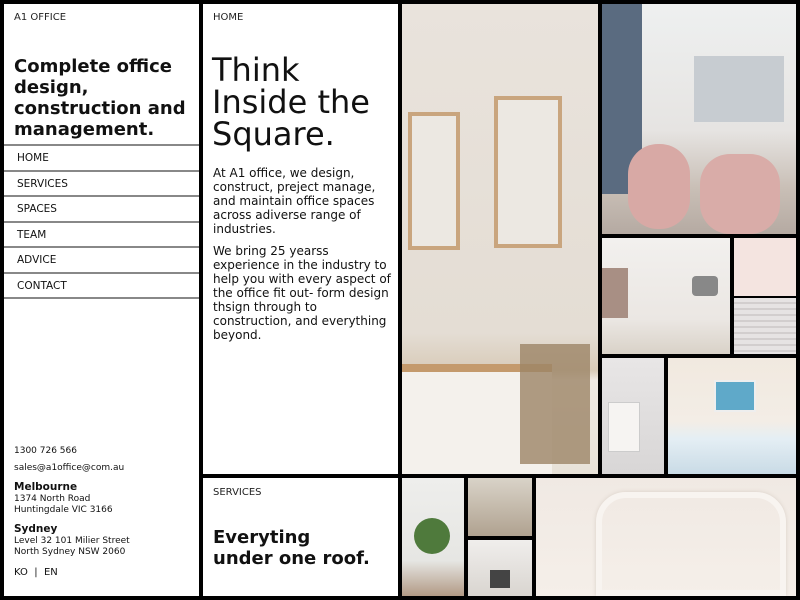 The image size is (800, 600). What do you see at coordinates (500, 507) in the screenshot?
I see `photo-room` at bounding box center [500, 507].